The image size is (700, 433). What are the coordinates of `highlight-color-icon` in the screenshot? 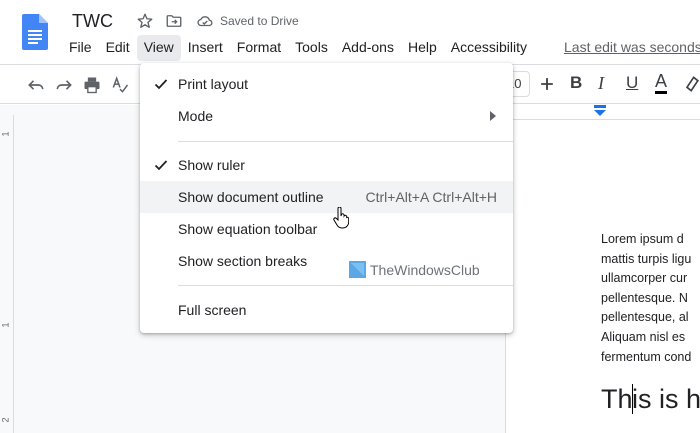 It's located at (691, 84).